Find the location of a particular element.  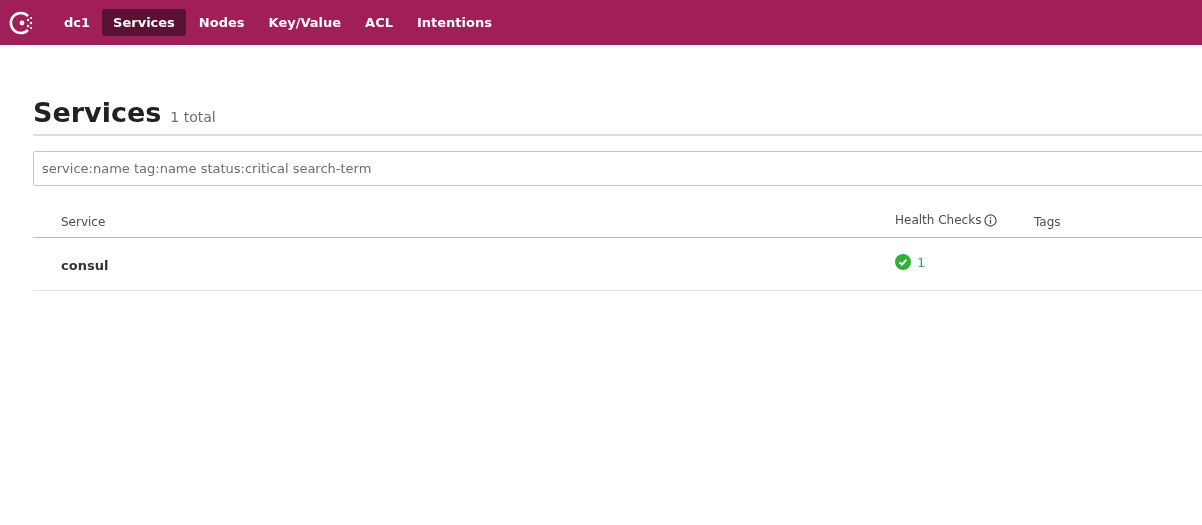

column-header: Tags is located at coordinates (1047, 221).